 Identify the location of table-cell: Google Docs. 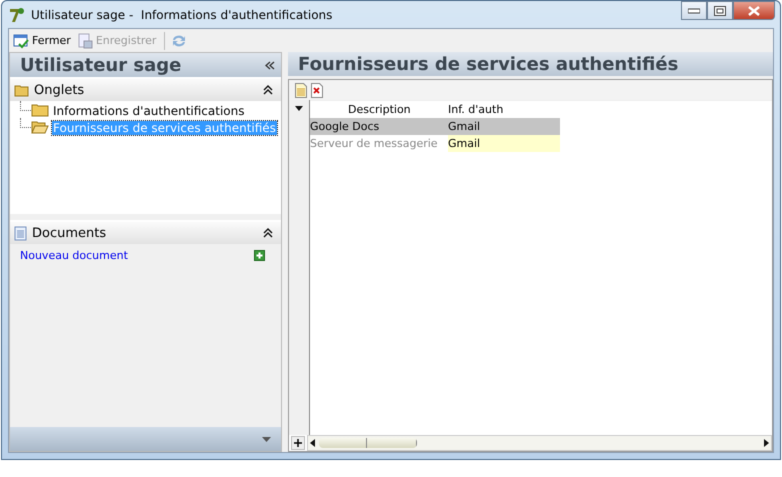
(379, 126).